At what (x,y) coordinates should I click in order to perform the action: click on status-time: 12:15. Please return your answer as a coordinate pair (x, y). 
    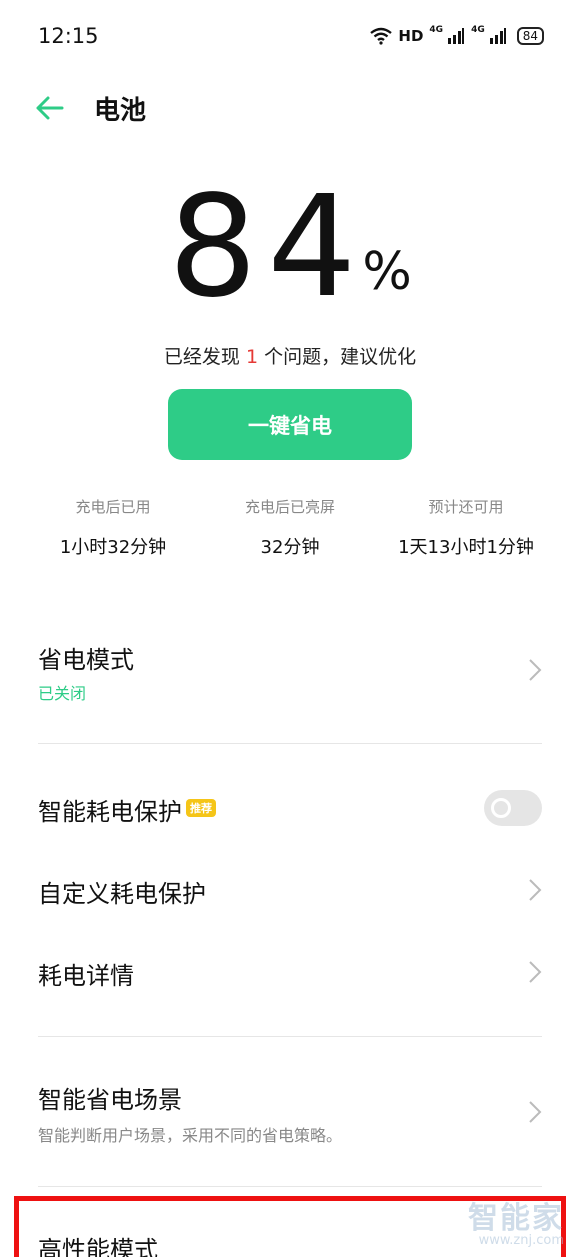
    Looking at the image, I should click on (68, 36).